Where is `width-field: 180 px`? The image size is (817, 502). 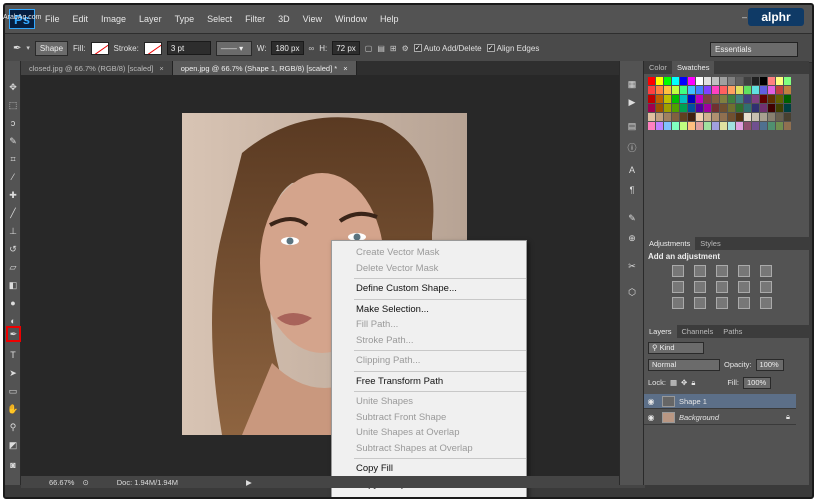 width-field: 180 px is located at coordinates (287, 48).